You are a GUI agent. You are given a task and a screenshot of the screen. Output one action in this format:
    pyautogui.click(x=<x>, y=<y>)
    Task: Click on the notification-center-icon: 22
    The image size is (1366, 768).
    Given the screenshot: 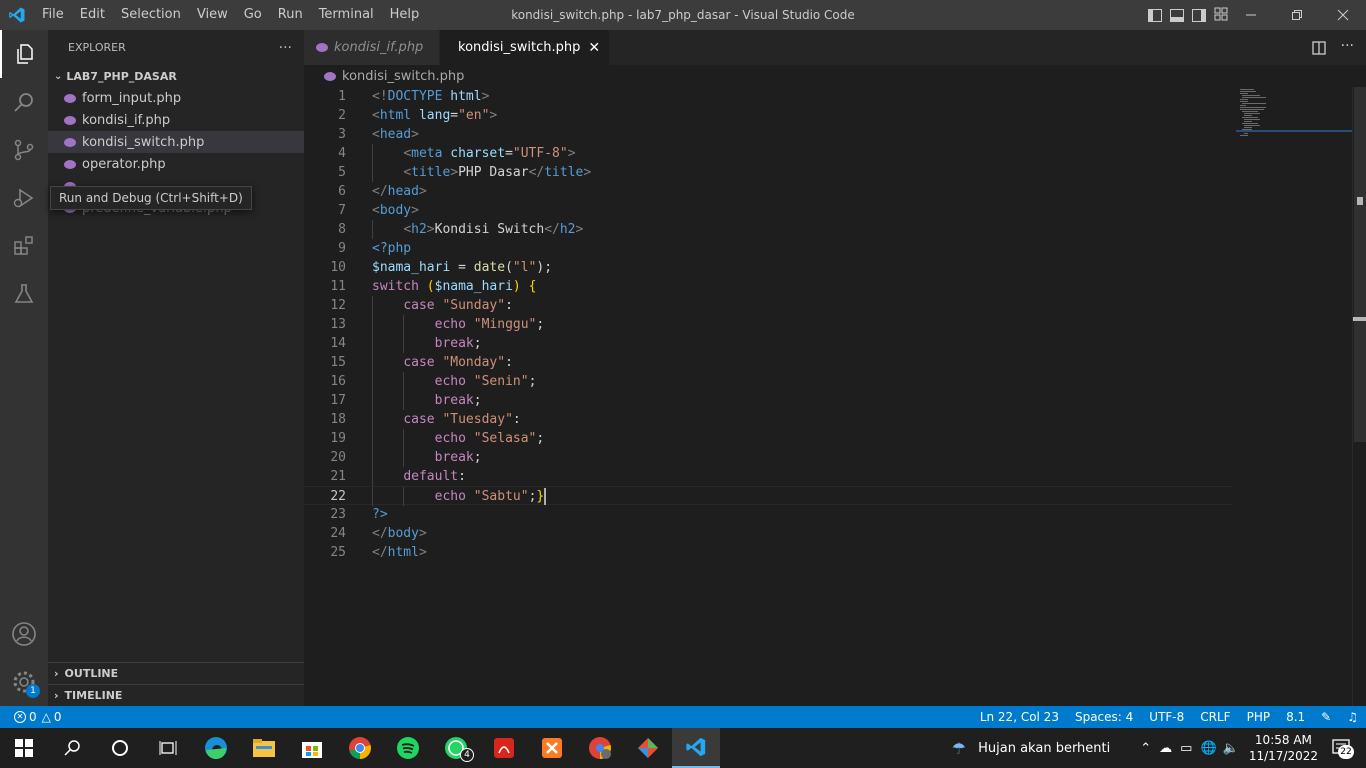 What is the action you would take?
    pyautogui.click(x=1343, y=749)
    